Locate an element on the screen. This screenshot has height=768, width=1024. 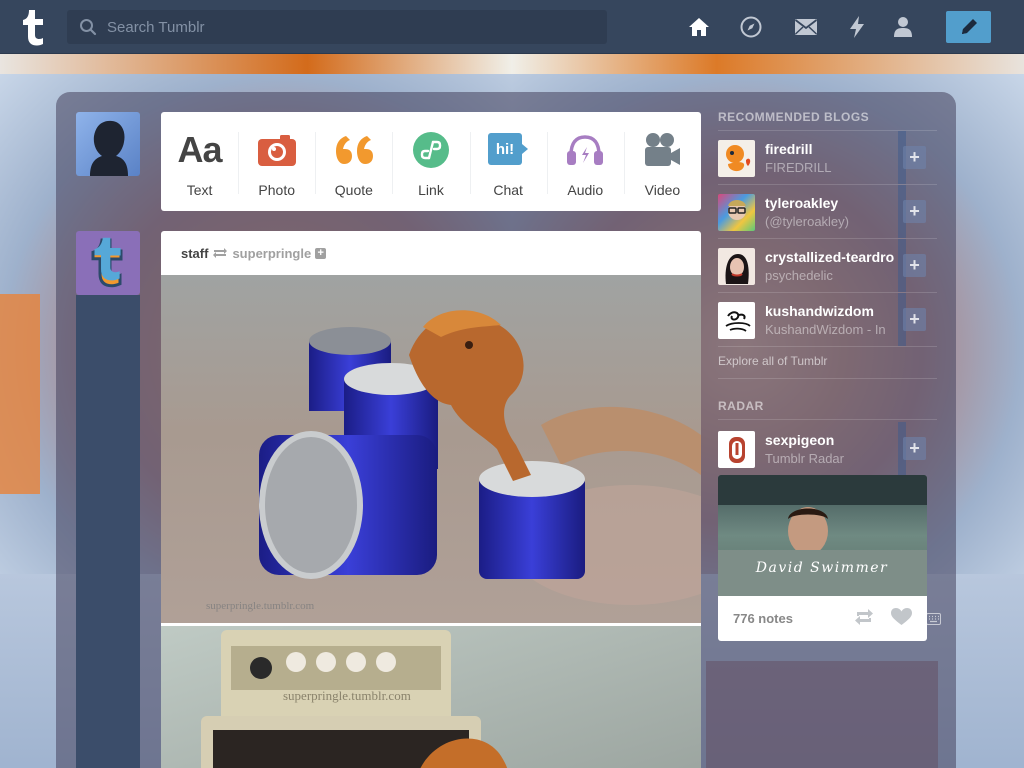
video-camera-icon is located at coordinates (663, 149).